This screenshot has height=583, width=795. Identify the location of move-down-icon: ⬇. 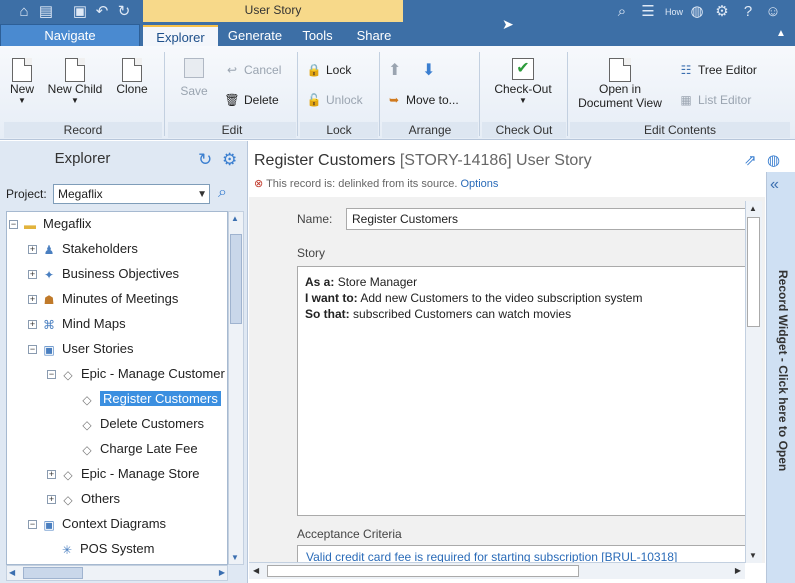
(428, 70).